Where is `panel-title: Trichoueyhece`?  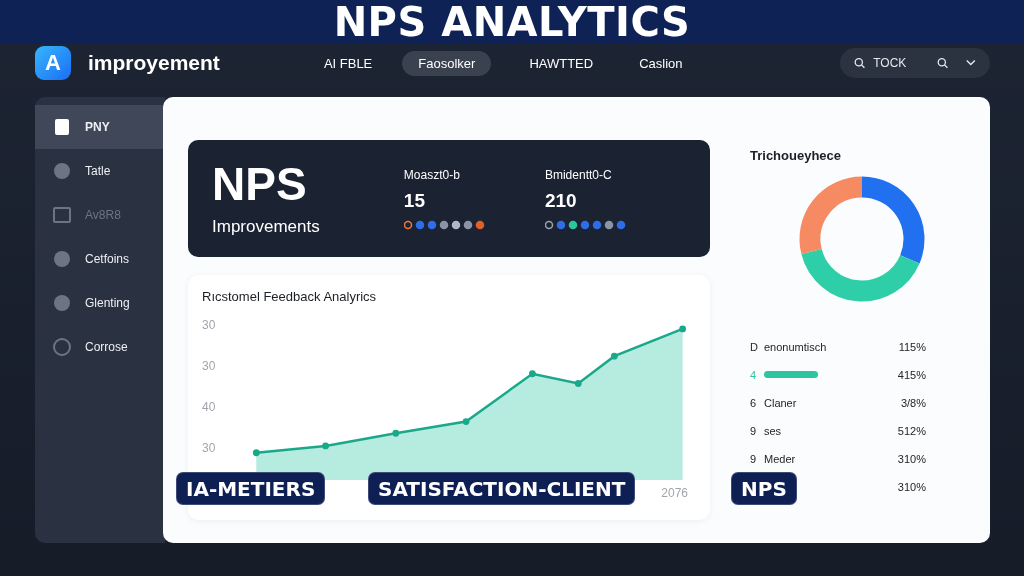
panel-title: Trichoueyhece is located at coordinates (796, 155).